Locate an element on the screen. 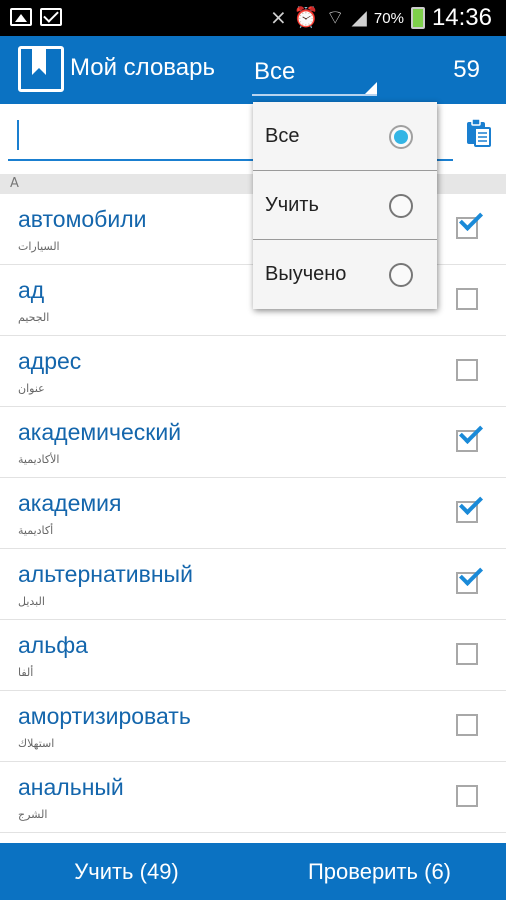  learn-button: Учить (49) is located at coordinates (126, 871).